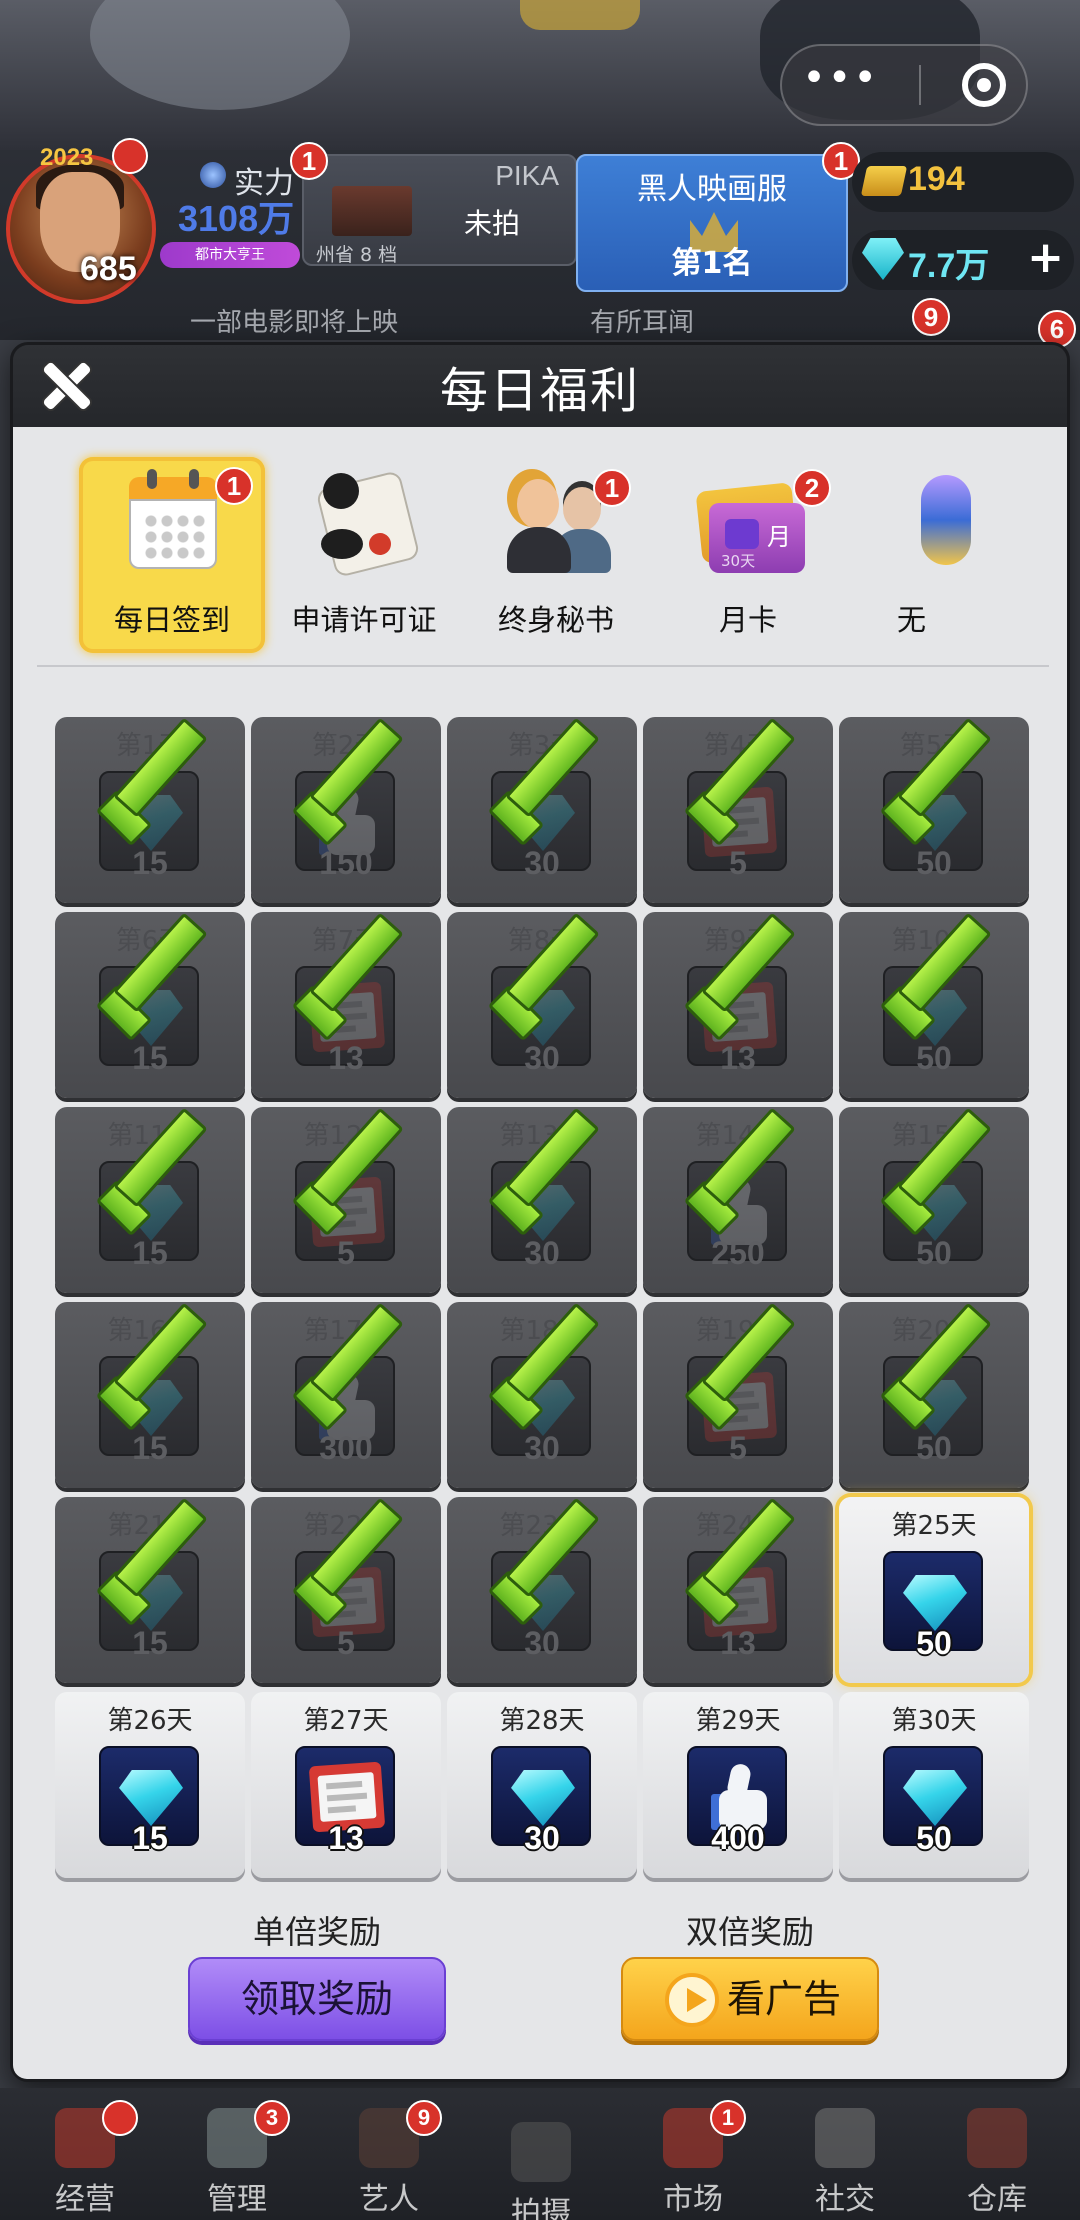  I want to click on checkin-day-cell: 第1天 15, so click(150, 810).